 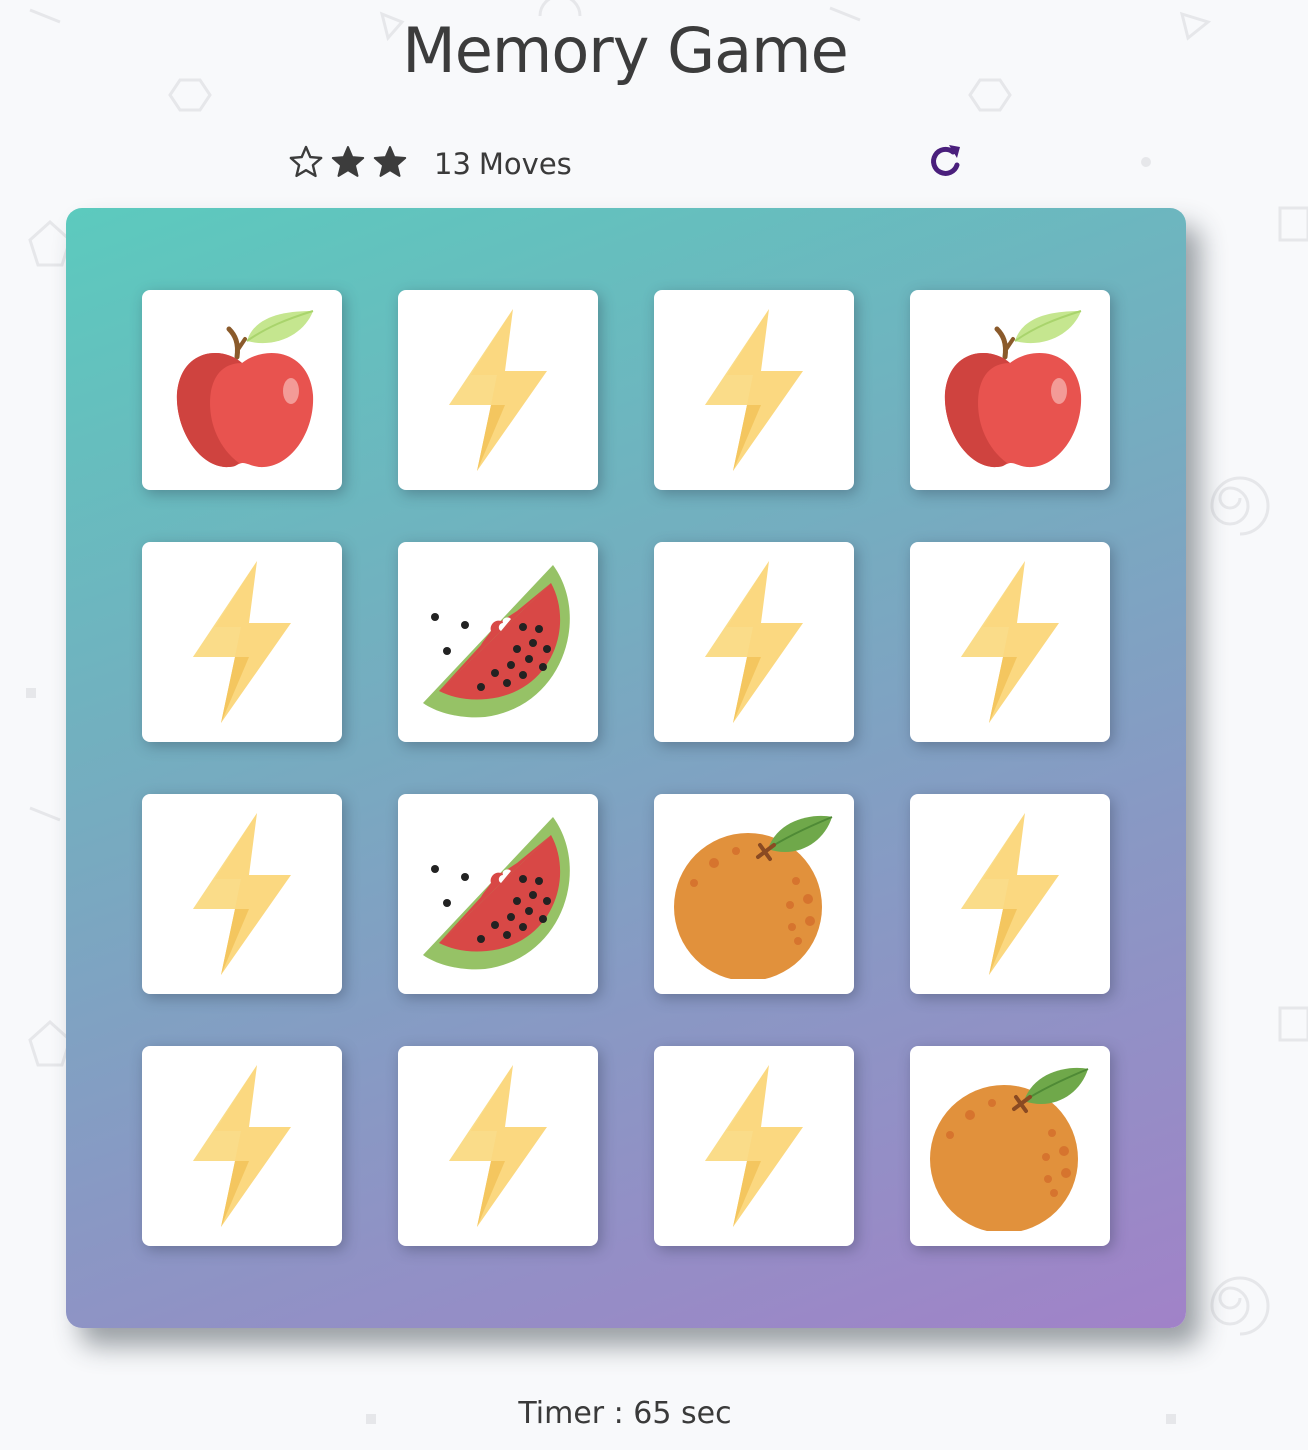 What do you see at coordinates (633, 164) in the screenshot?
I see `score-panel: 13 Moves` at bounding box center [633, 164].